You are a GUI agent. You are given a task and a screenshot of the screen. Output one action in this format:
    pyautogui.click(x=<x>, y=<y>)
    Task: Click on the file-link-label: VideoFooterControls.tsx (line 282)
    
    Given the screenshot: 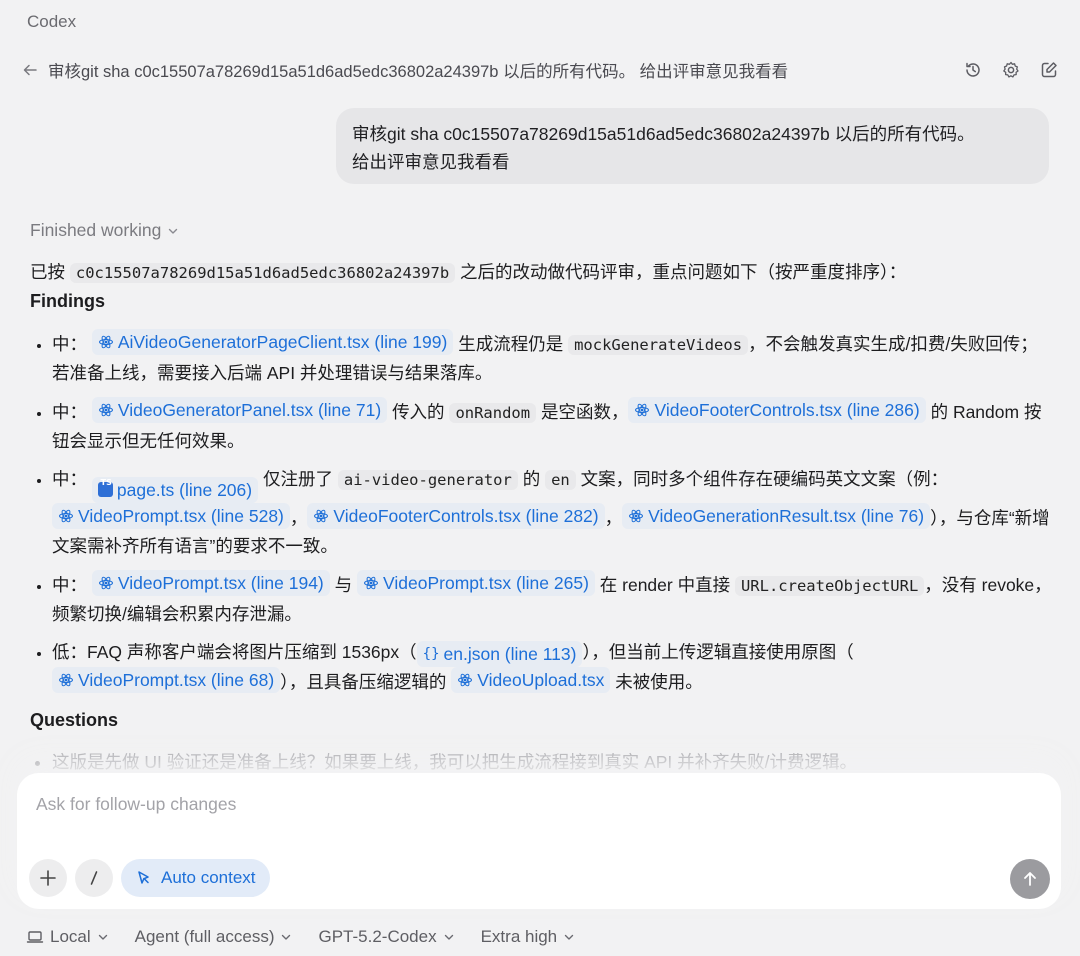 What is the action you would take?
    pyautogui.click(x=466, y=515)
    